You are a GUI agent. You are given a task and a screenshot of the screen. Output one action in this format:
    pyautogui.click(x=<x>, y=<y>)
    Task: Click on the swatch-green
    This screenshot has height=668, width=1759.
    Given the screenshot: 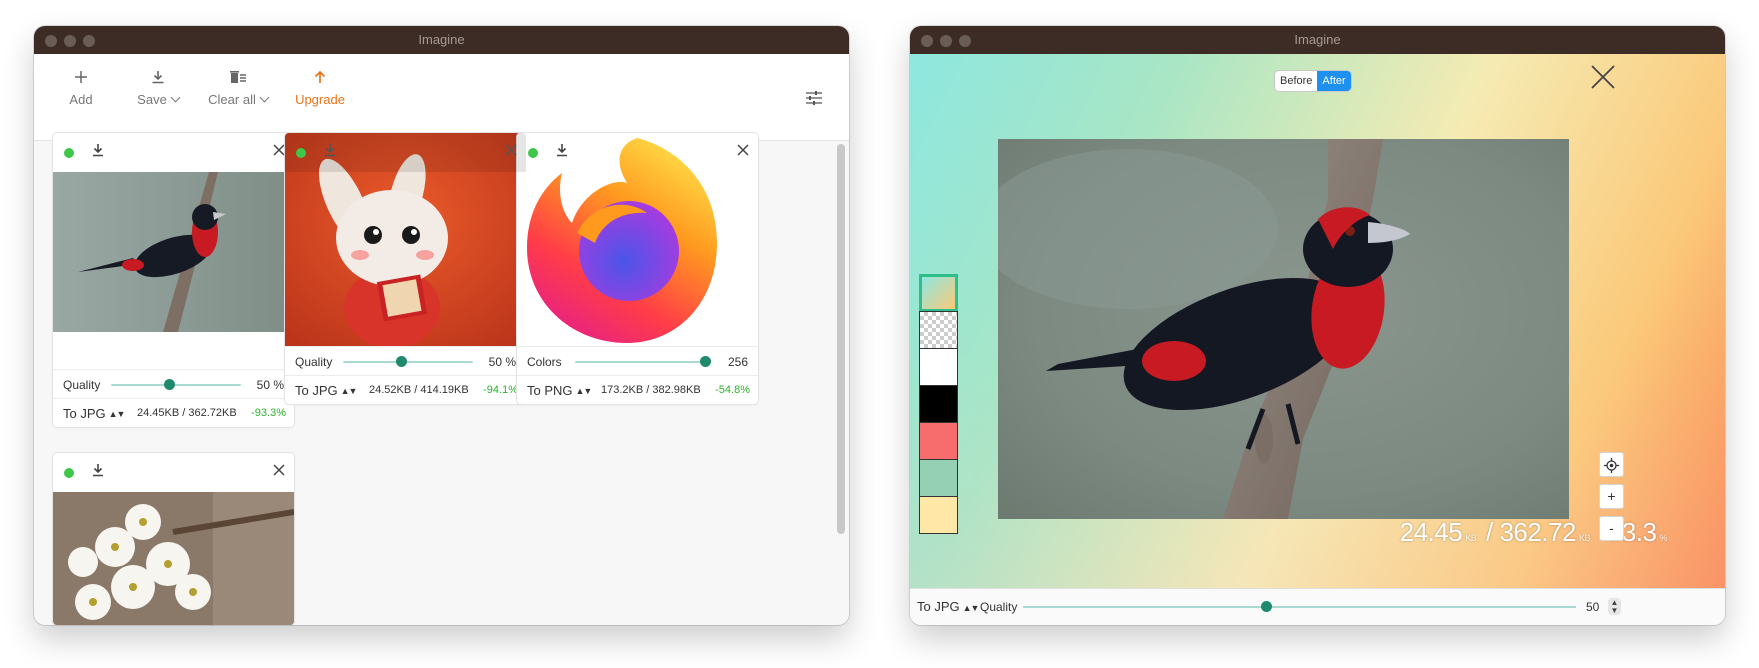 What is the action you would take?
    pyautogui.click(x=938, y=478)
    